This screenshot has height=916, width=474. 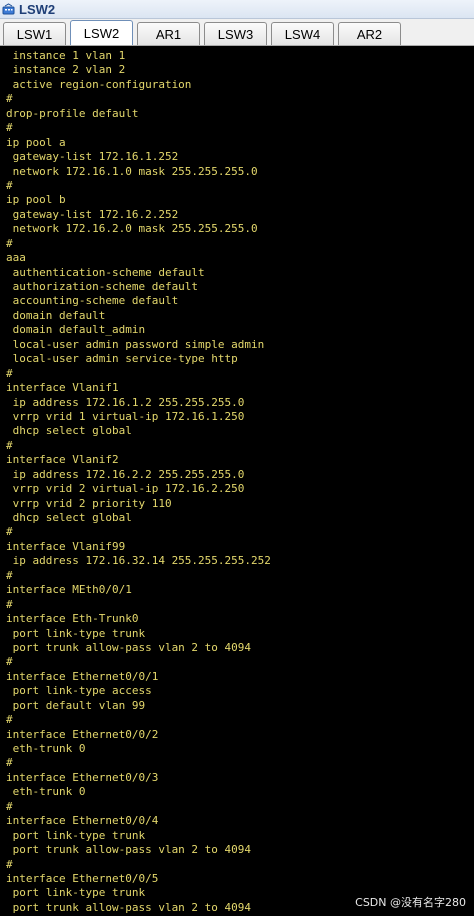 I want to click on terminal-line: domain default_admin, so click(x=76, y=330).